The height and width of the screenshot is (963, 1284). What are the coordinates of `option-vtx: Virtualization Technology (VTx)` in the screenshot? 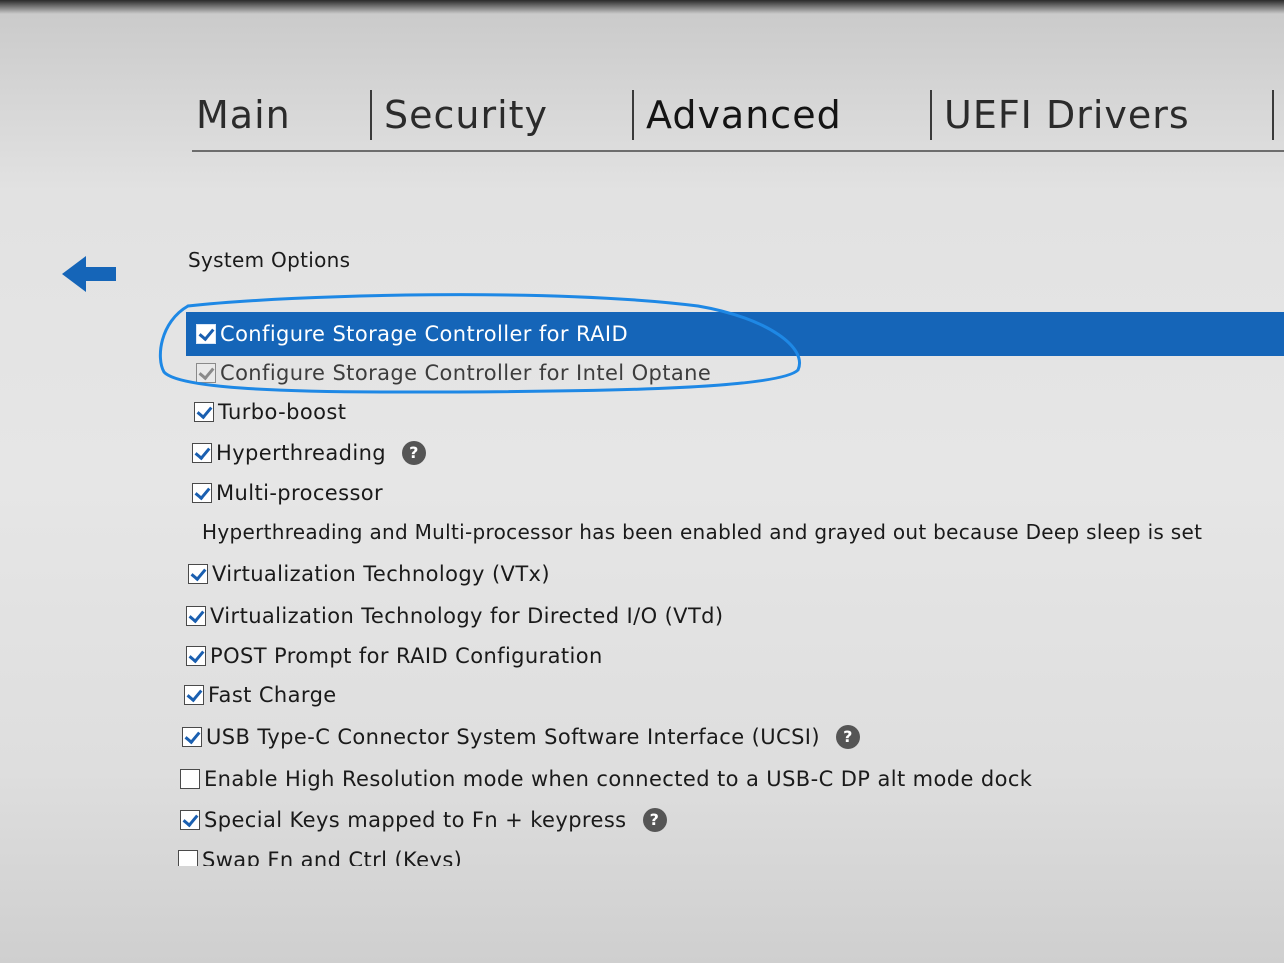 It's located at (369, 574).